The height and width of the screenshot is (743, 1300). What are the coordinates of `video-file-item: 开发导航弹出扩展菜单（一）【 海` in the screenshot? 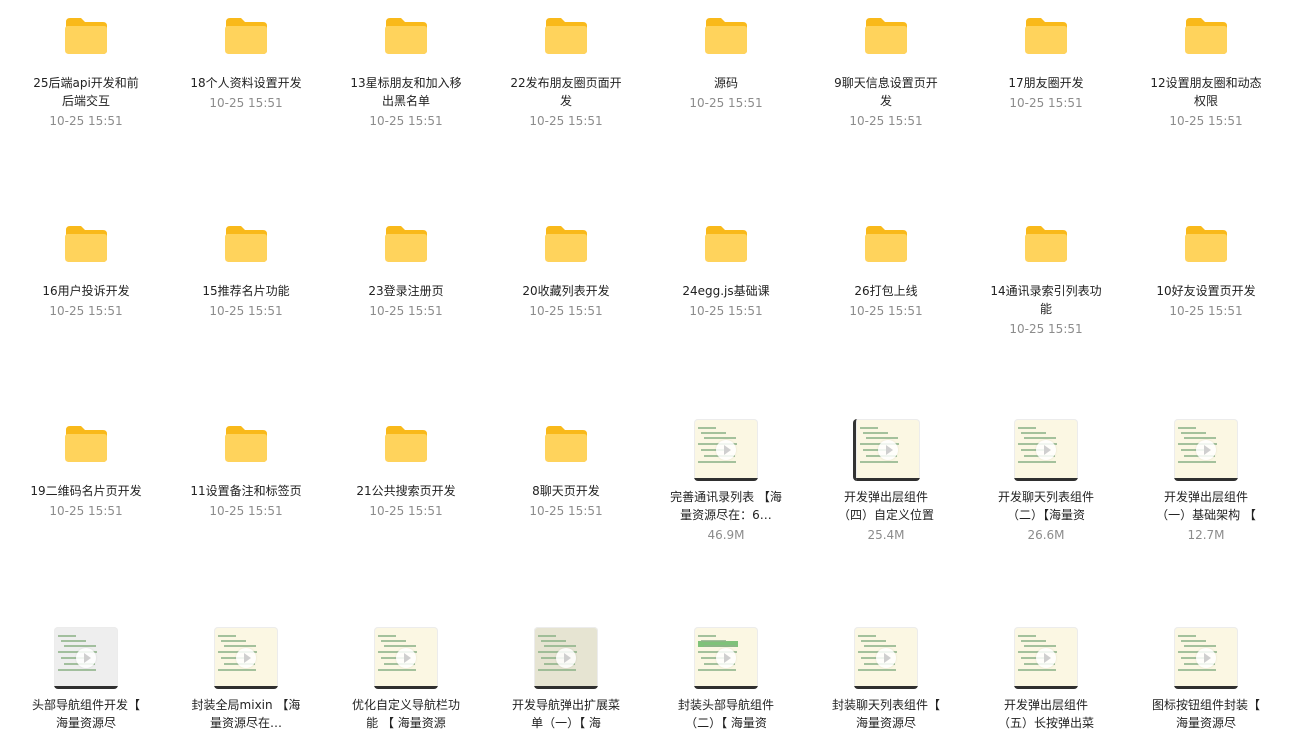 It's located at (566, 679).